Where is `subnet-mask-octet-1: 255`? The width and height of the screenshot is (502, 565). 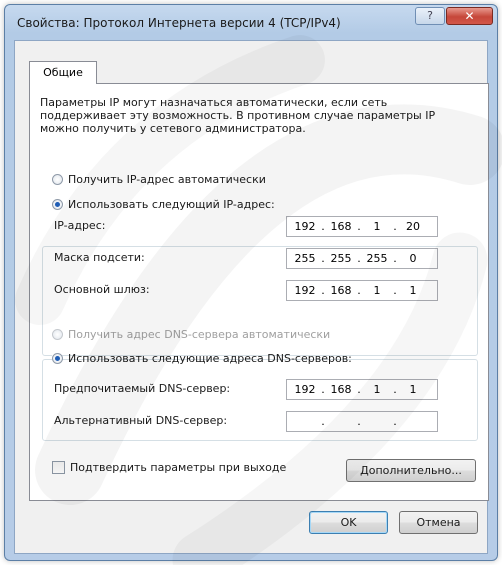
subnet-mask-octet-1: 255 is located at coordinates (305, 258).